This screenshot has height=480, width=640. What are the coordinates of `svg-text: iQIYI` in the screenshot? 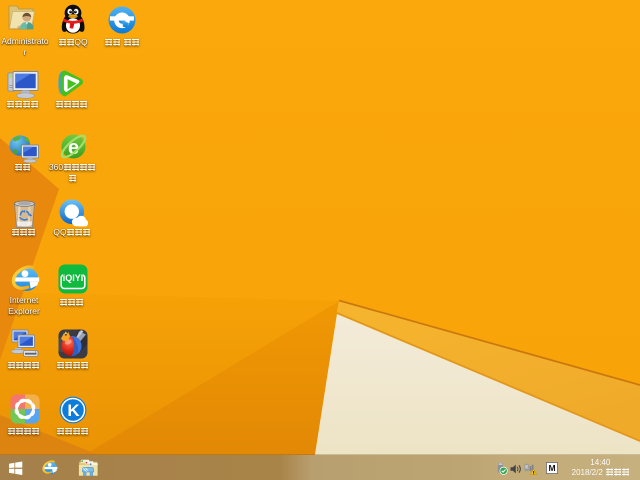 It's located at (73, 278).